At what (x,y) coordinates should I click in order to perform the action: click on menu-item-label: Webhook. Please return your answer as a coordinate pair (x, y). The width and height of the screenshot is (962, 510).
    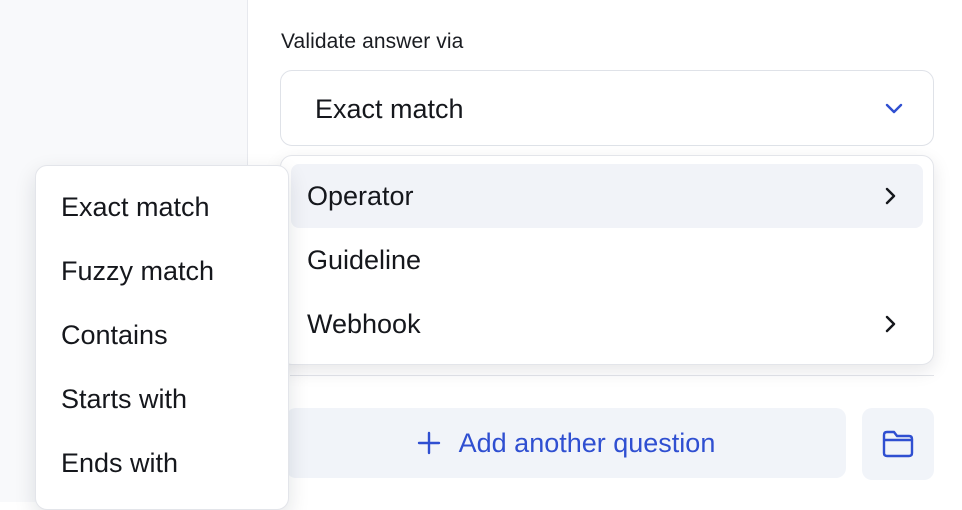
    Looking at the image, I should click on (364, 323).